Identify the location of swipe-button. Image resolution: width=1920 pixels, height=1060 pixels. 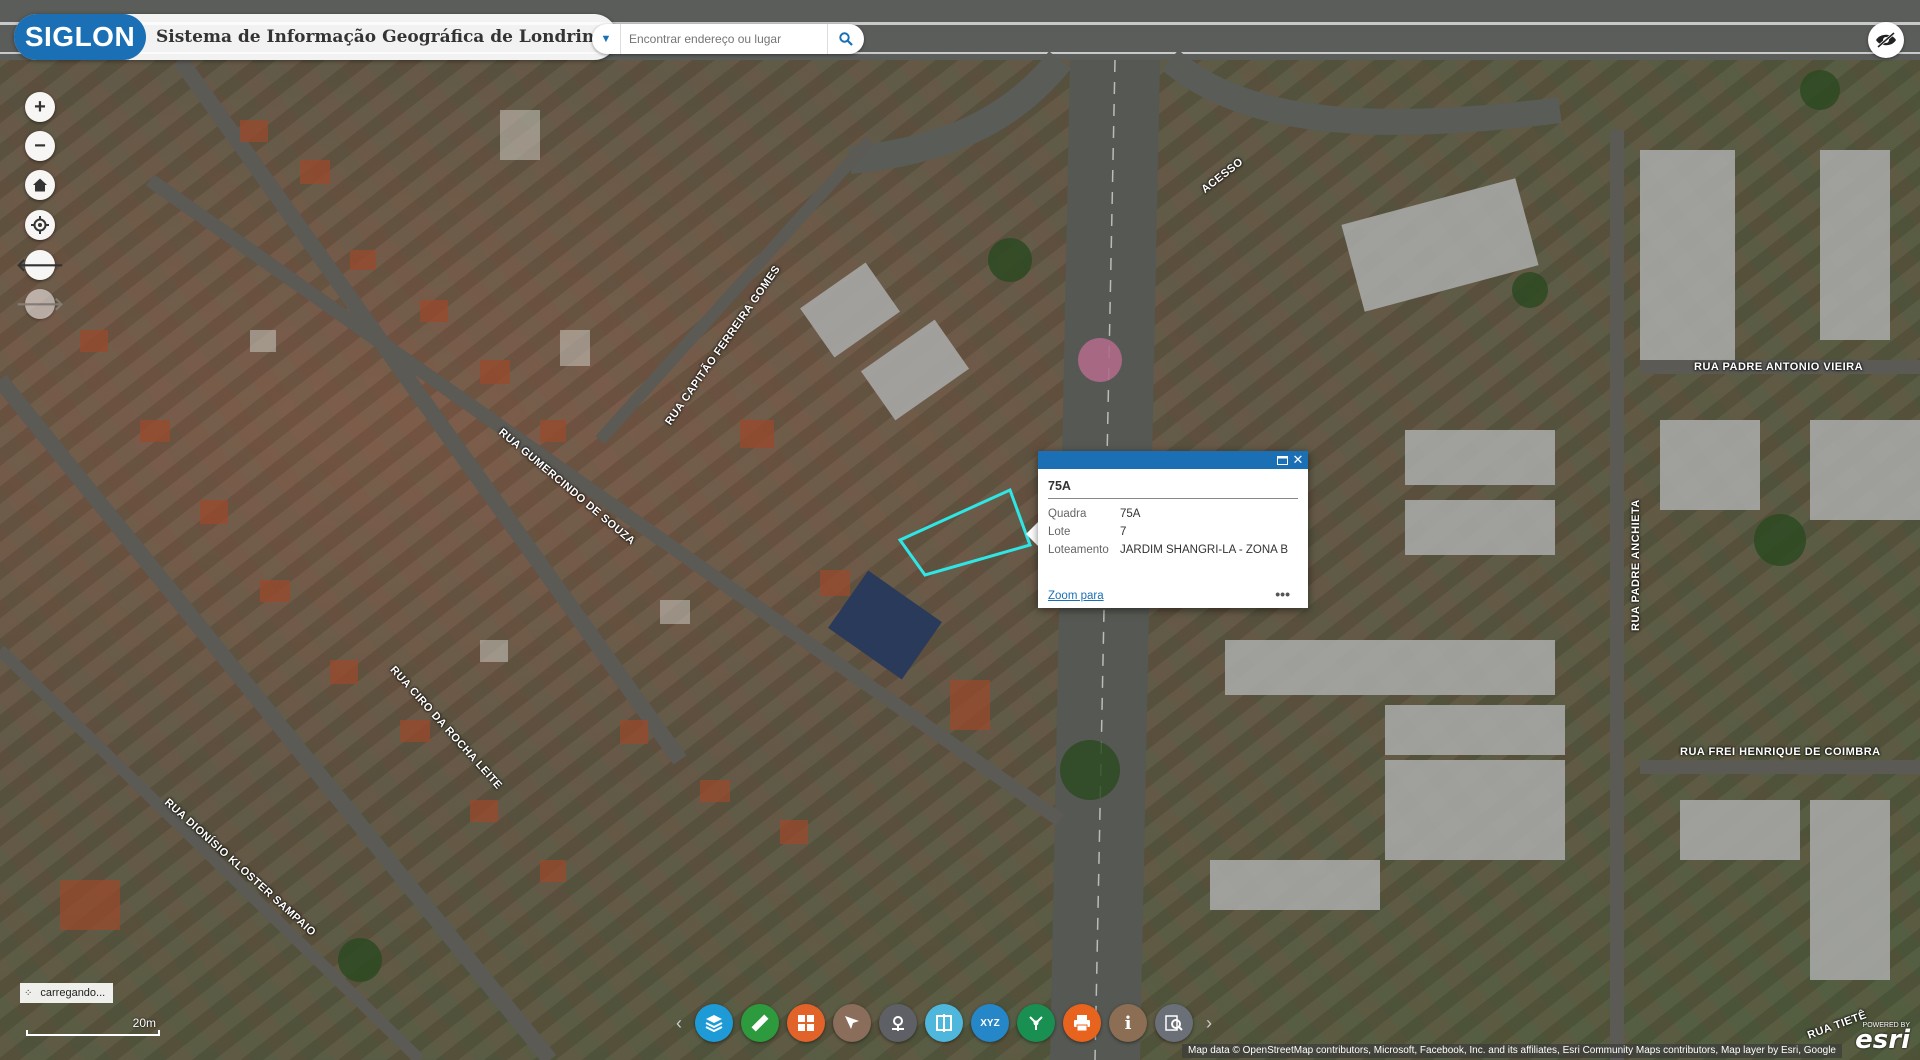
(944, 1023).